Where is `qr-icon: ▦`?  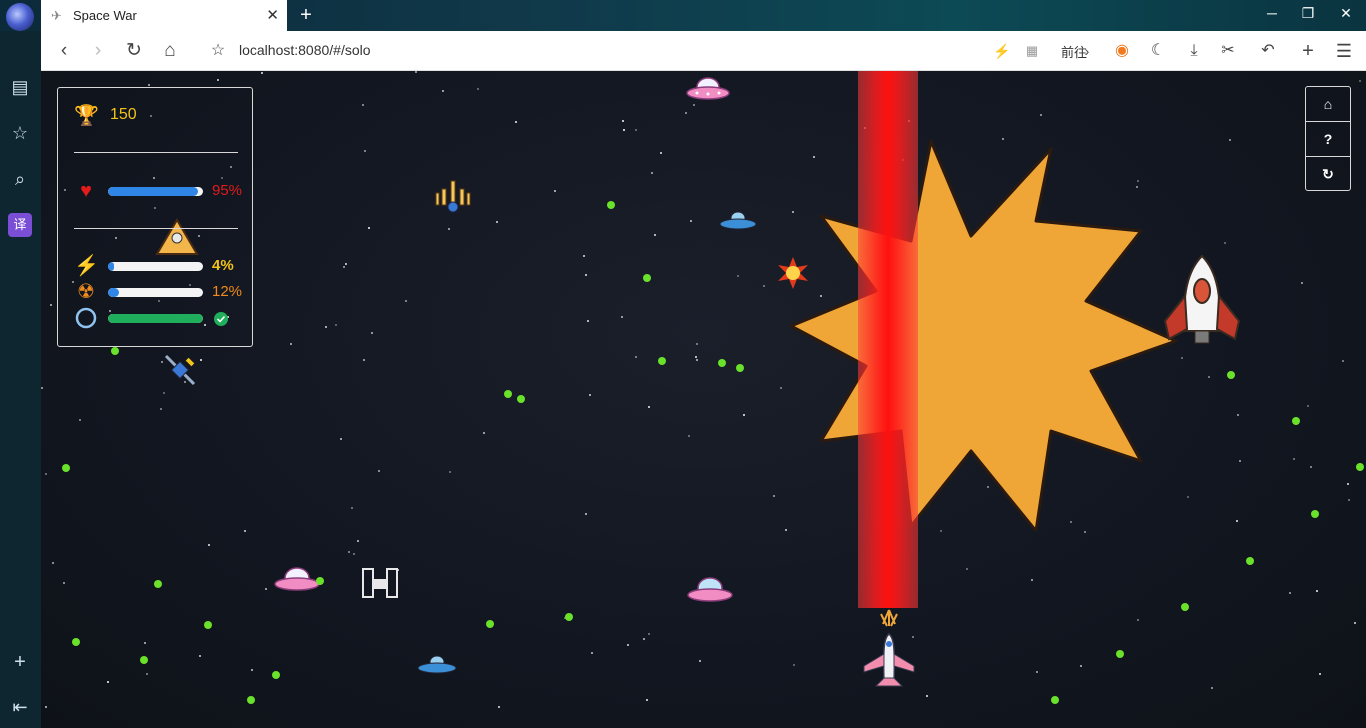 qr-icon: ▦ is located at coordinates (1032, 51).